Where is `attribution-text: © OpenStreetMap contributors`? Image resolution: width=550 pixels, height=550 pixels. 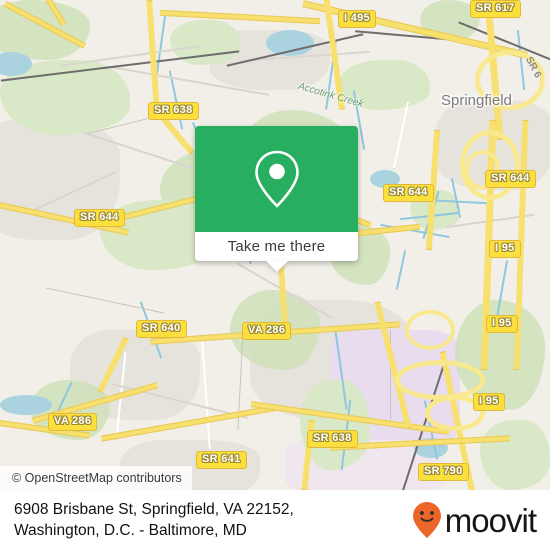 attribution-text: © OpenStreetMap contributors is located at coordinates (97, 478).